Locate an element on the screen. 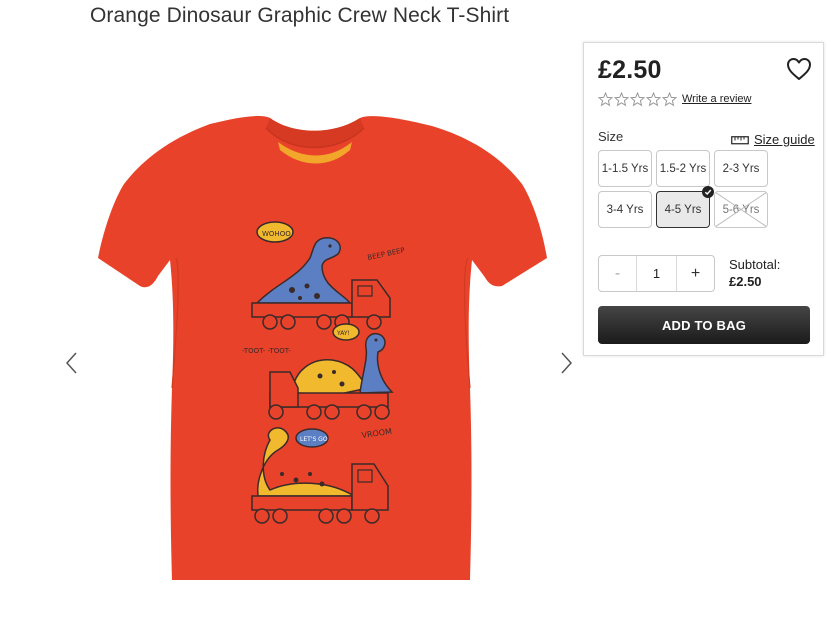 The height and width of the screenshot is (628, 831). decrease-quantity-button: - is located at coordinates (618, 273).